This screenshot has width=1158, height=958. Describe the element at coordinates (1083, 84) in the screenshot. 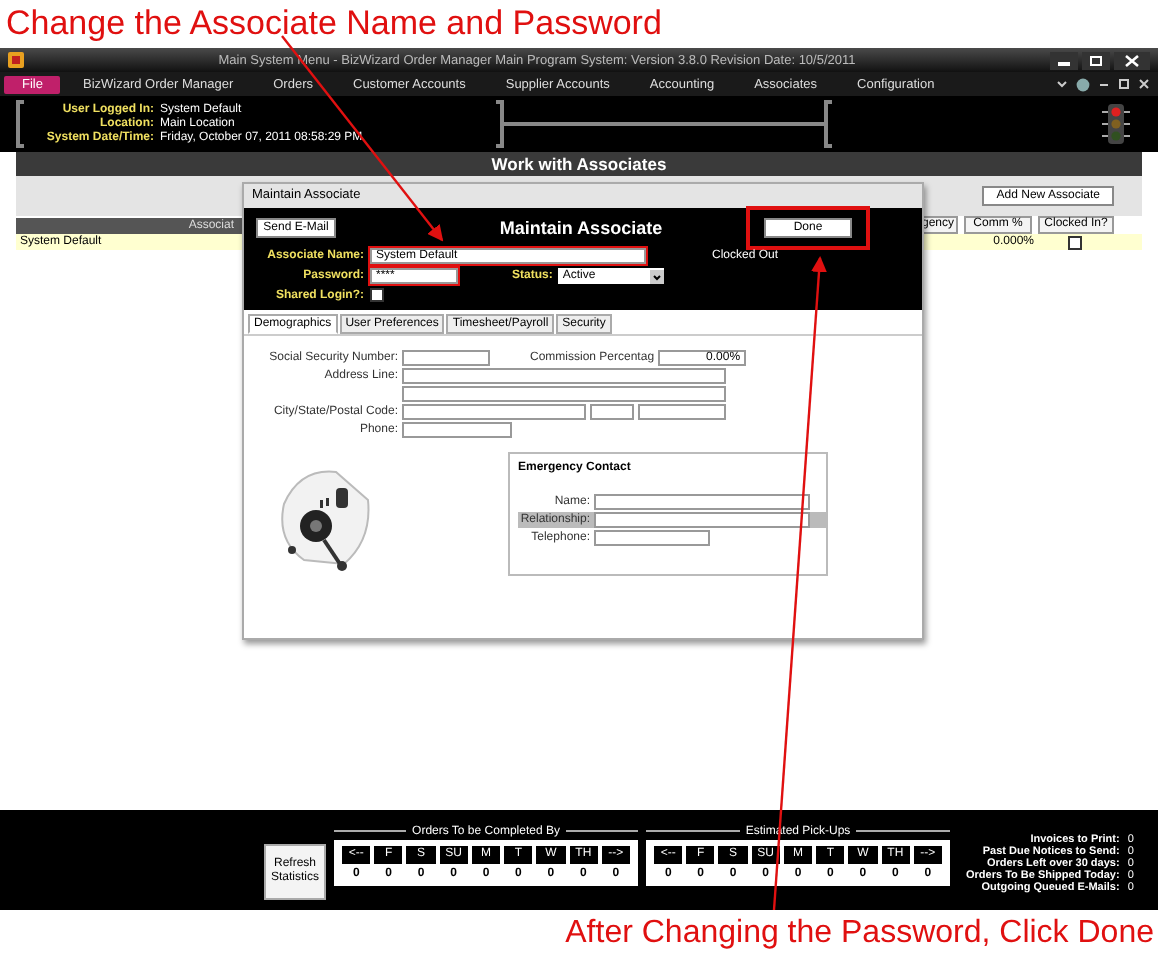

I see `help-icon` at that location.